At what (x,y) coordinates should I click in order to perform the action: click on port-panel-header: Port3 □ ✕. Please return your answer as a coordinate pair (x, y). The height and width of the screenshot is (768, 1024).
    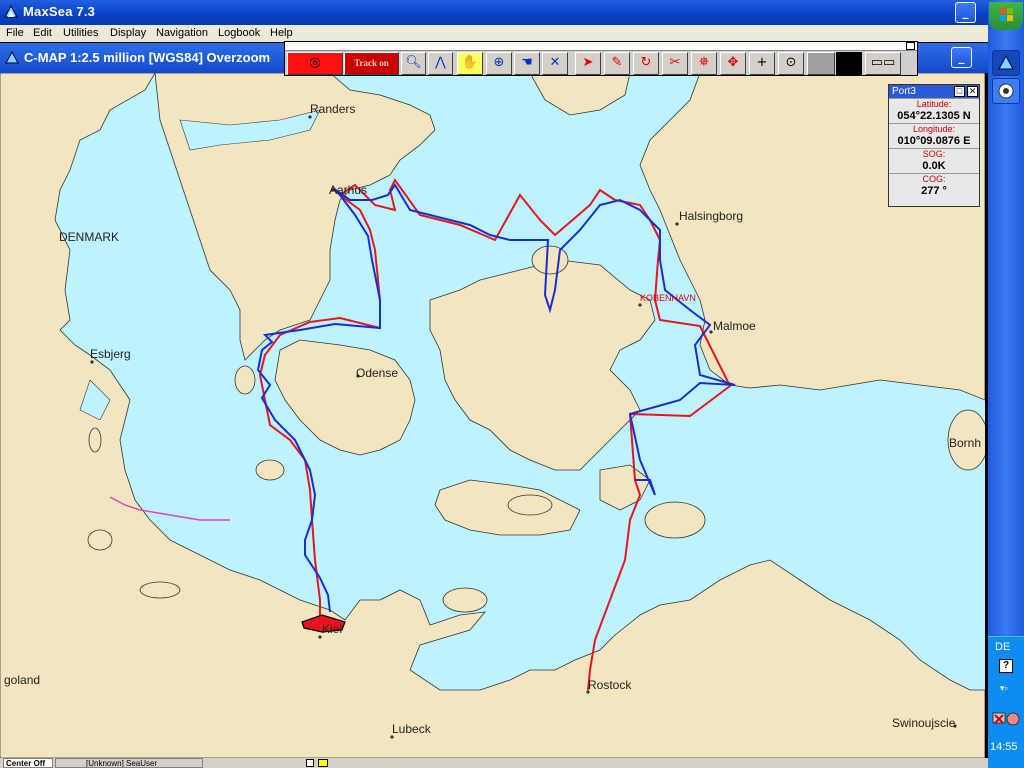
    Looking at the image, I should click on (934, 91).